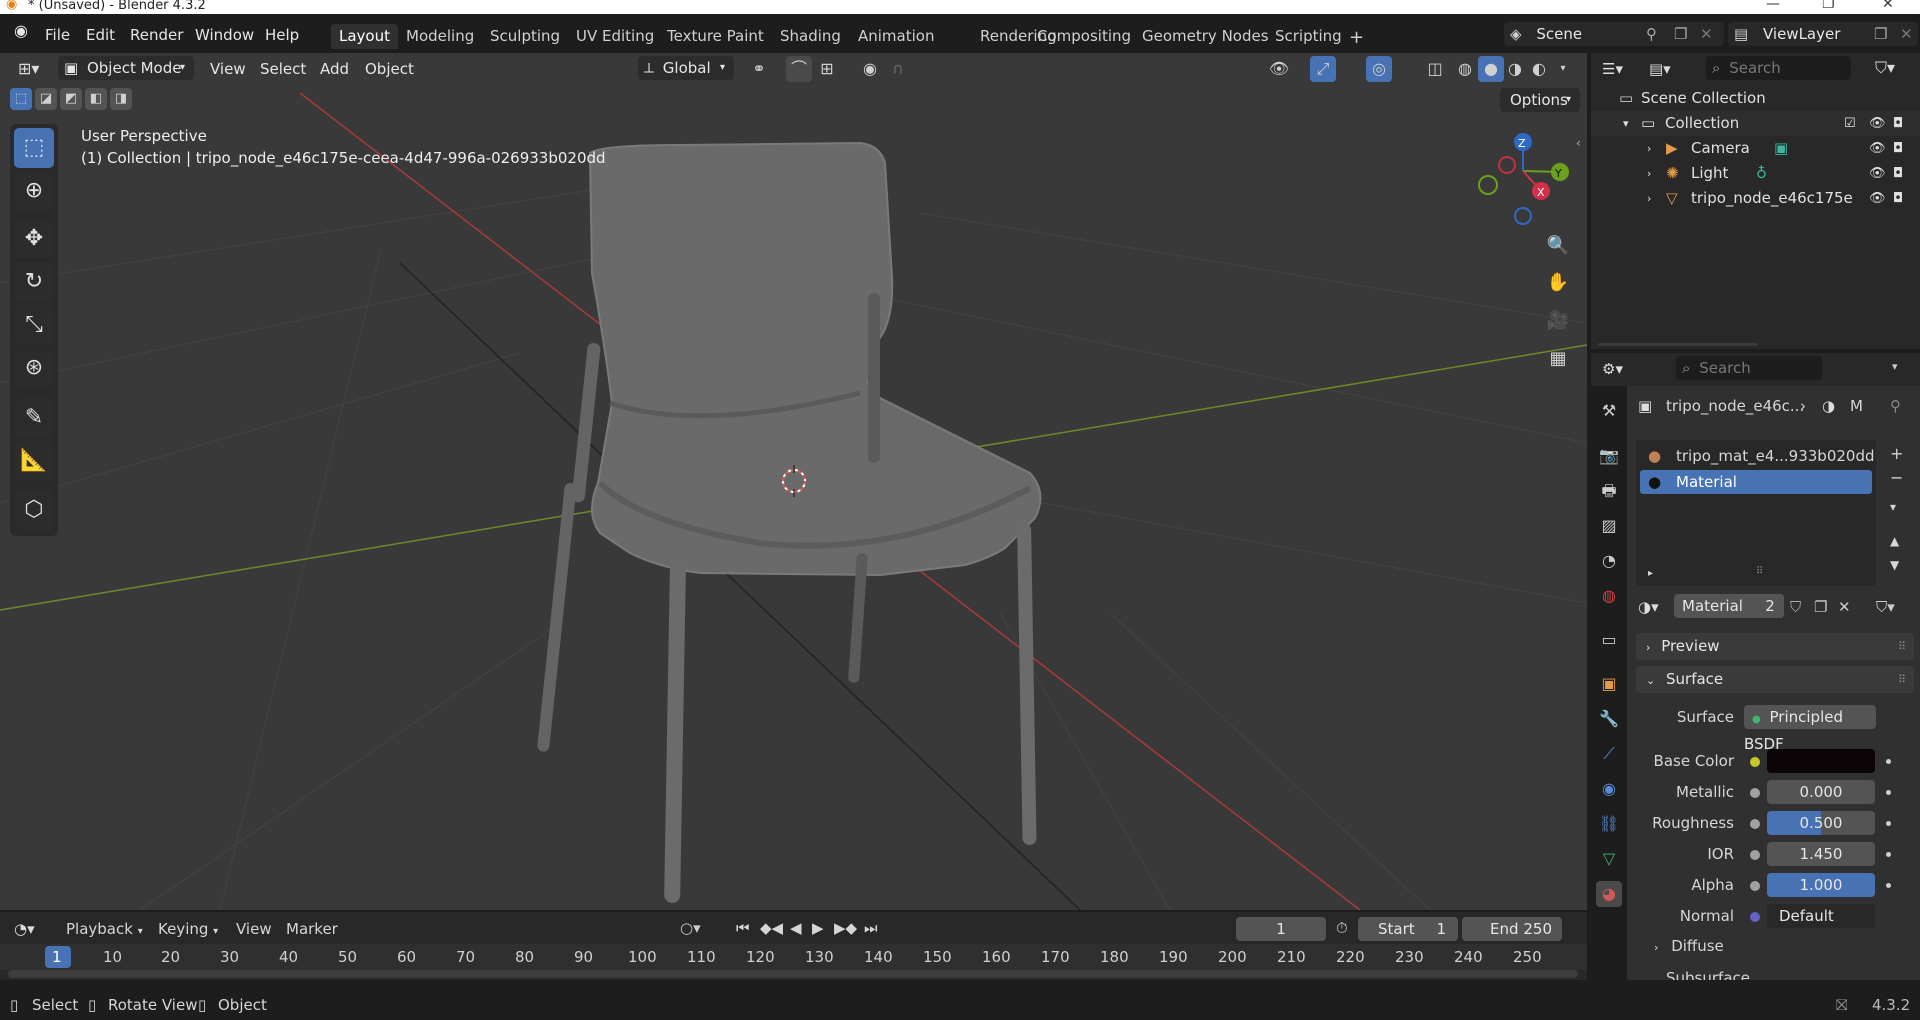 This screenshot has width=1920, height=1020. What do you see at coordinates (1749, 368) in the screenshot?
I see `properties-search: ⌕ Search` at bounding box center [1749, 368].